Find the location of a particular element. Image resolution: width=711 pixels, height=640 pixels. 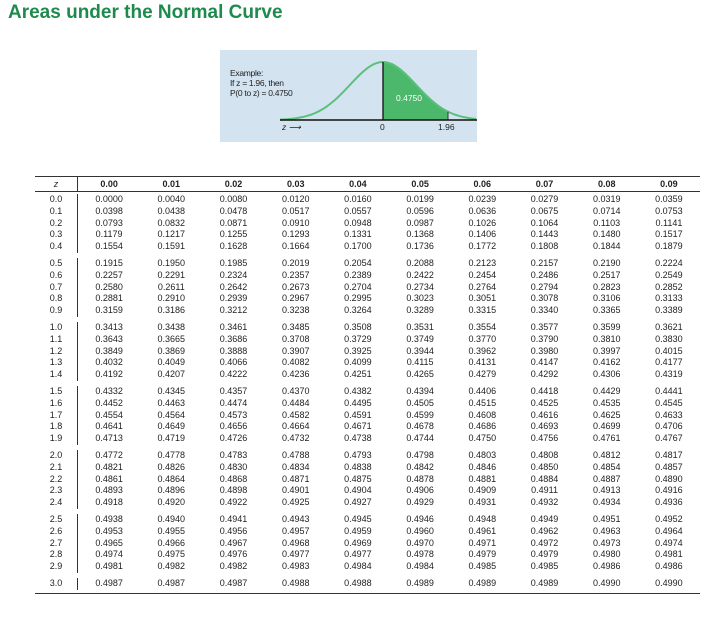

z-value: 0.9 is located at coordinates (56, 311).